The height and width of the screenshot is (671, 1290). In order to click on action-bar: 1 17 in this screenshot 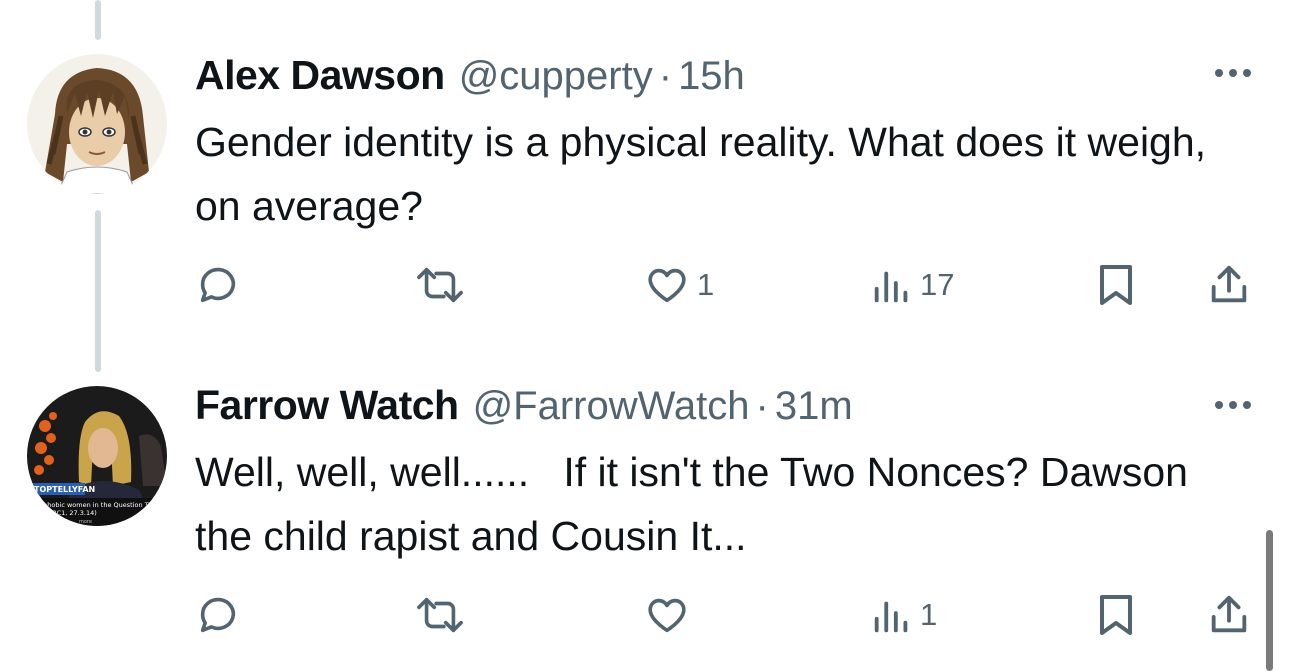, I will do `click(645, 285)`.